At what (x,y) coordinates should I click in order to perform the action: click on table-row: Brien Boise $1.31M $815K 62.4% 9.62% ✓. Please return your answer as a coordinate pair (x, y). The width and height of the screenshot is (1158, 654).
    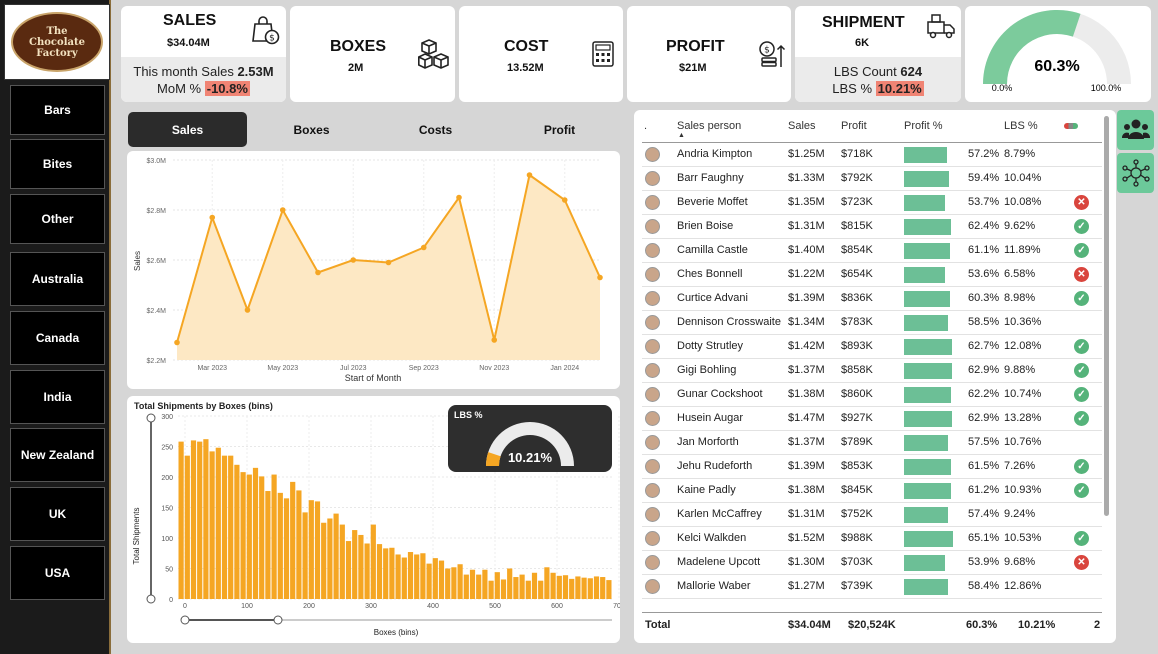
    Looking at the image, I should click on (872, 227).